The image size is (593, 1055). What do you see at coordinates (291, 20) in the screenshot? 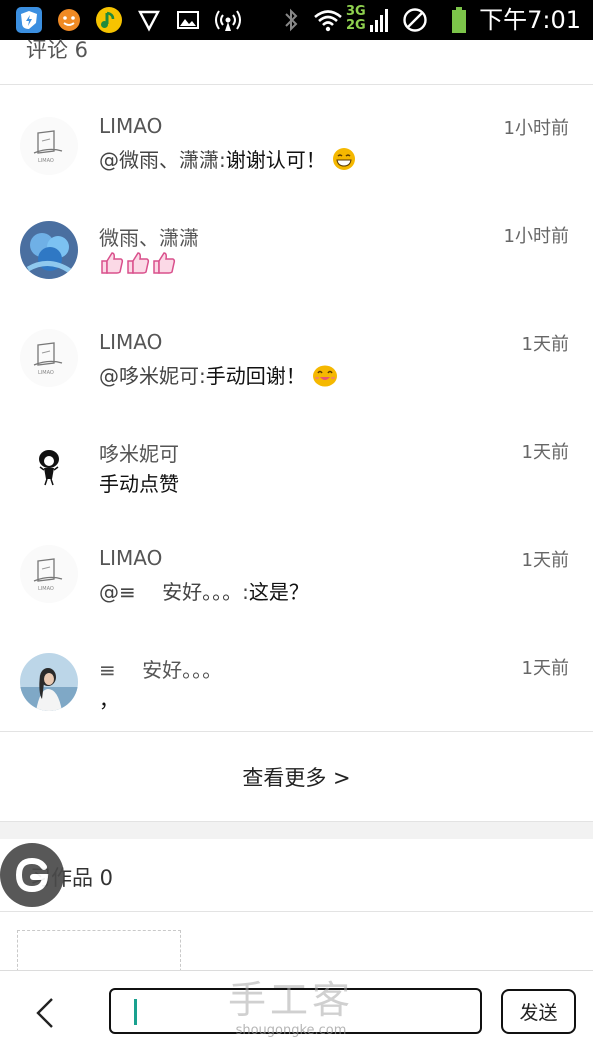
I see `bluetooth-icon` at bounding box center [291, 20].